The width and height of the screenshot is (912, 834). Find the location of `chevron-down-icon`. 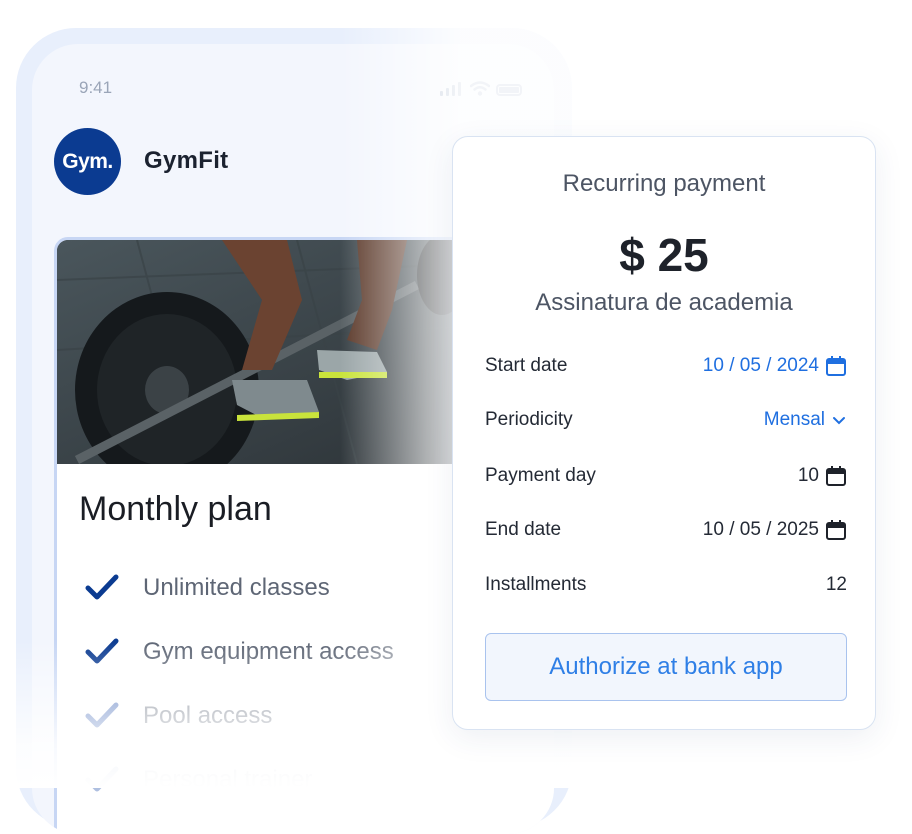

chevron-down-icon is located at coordinates (839, 421).